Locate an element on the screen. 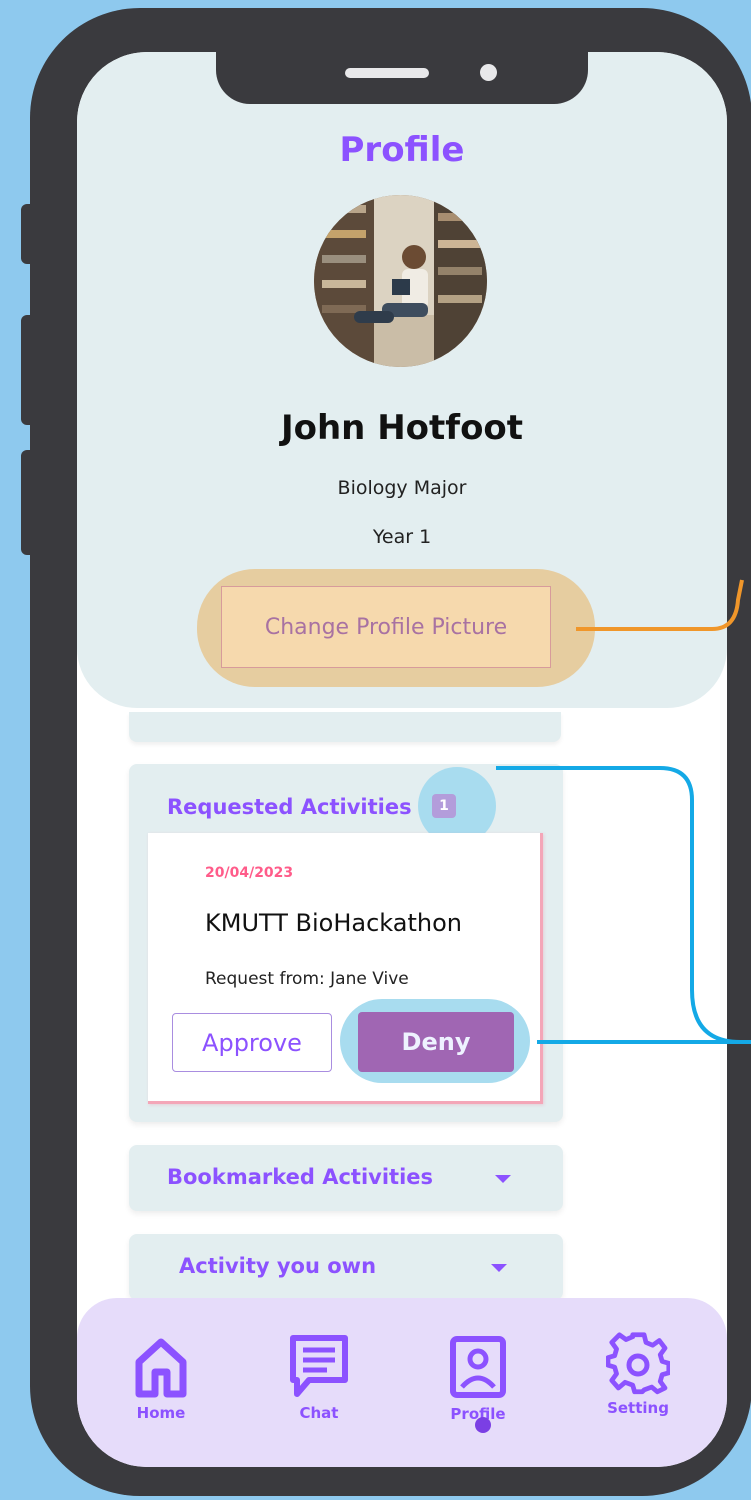 The image size is (751, 1500). tab-home: Home is located at coordinates (161, 1379).